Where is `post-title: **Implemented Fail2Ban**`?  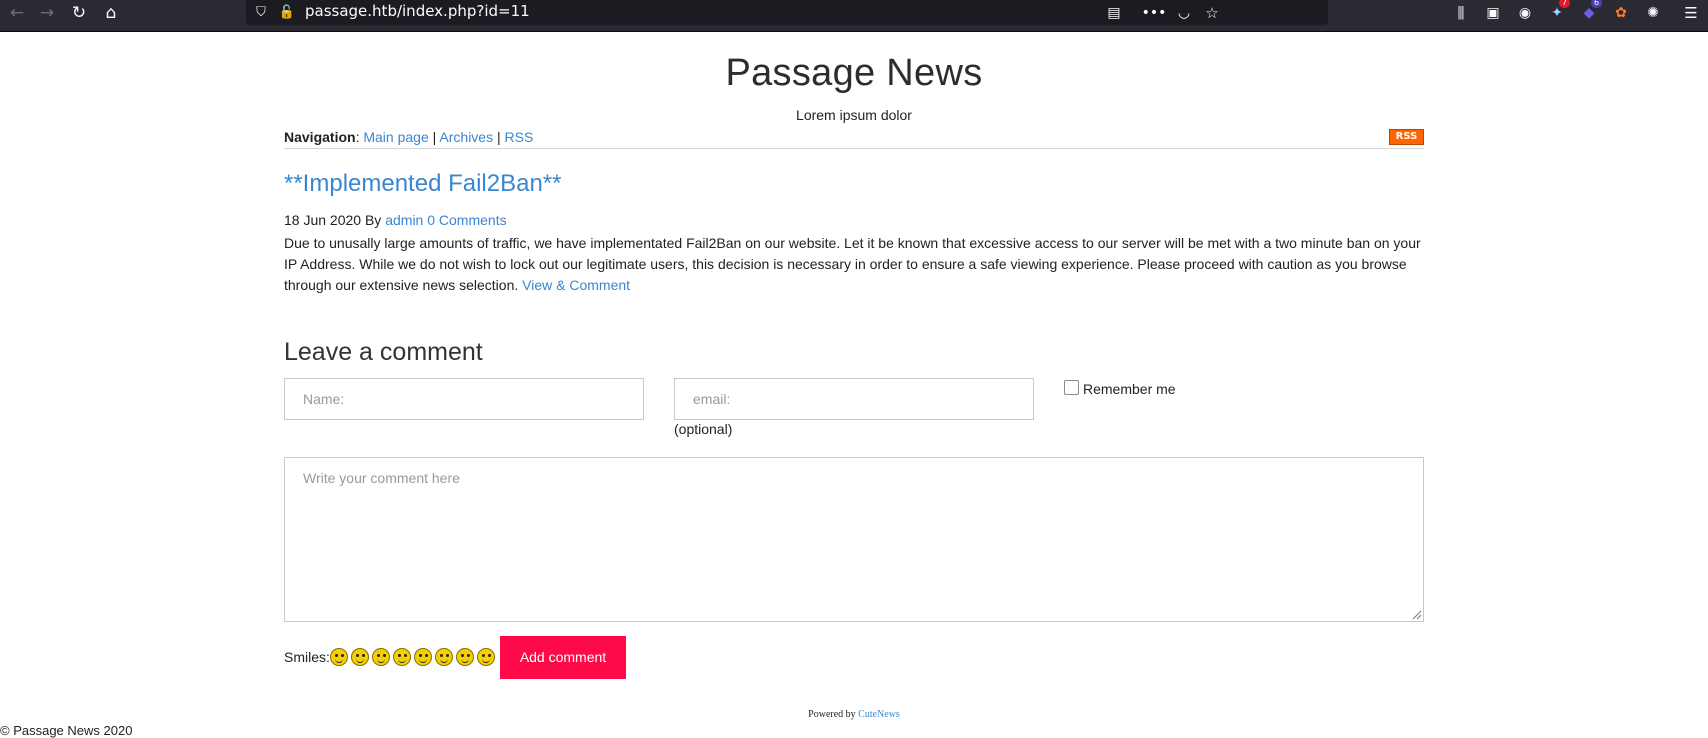 post-title: **Implemented Fail2Ban** is located at coordinates (423, 184).